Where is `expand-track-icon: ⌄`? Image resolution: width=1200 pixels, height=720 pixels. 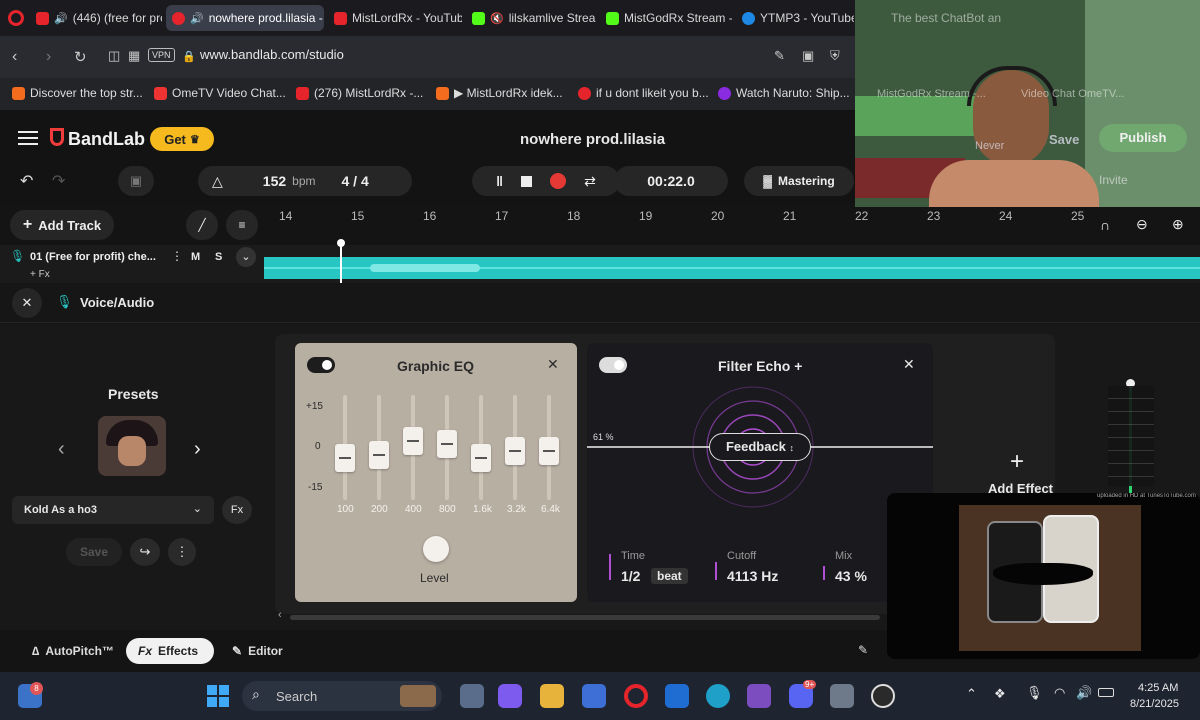 expand-track-icon: ⌄ is located at coordinates (246, 257).